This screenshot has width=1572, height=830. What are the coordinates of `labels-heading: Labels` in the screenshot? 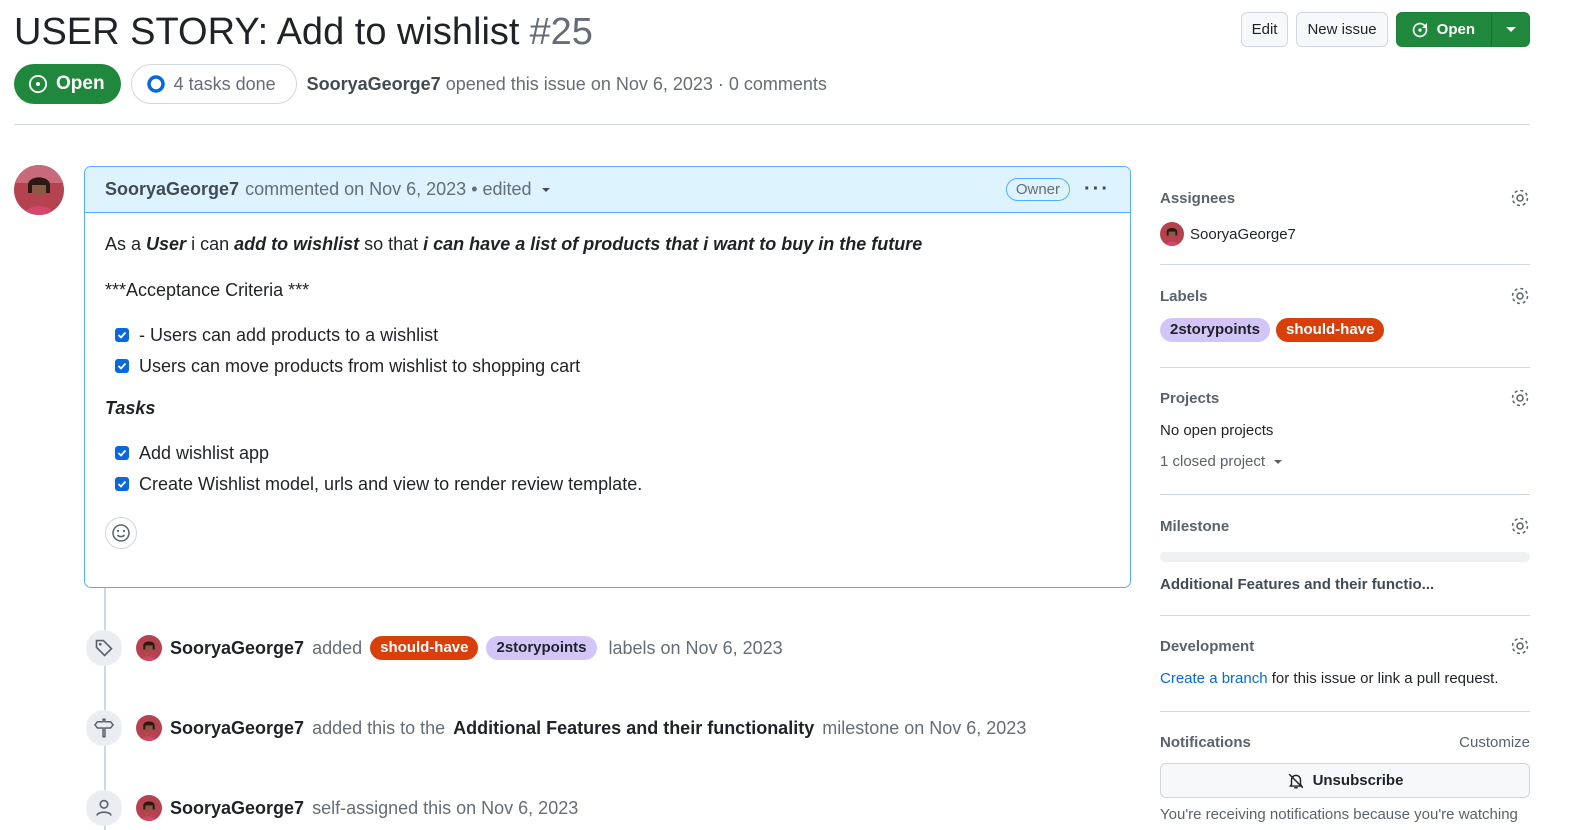 It's located at (1345, 296).